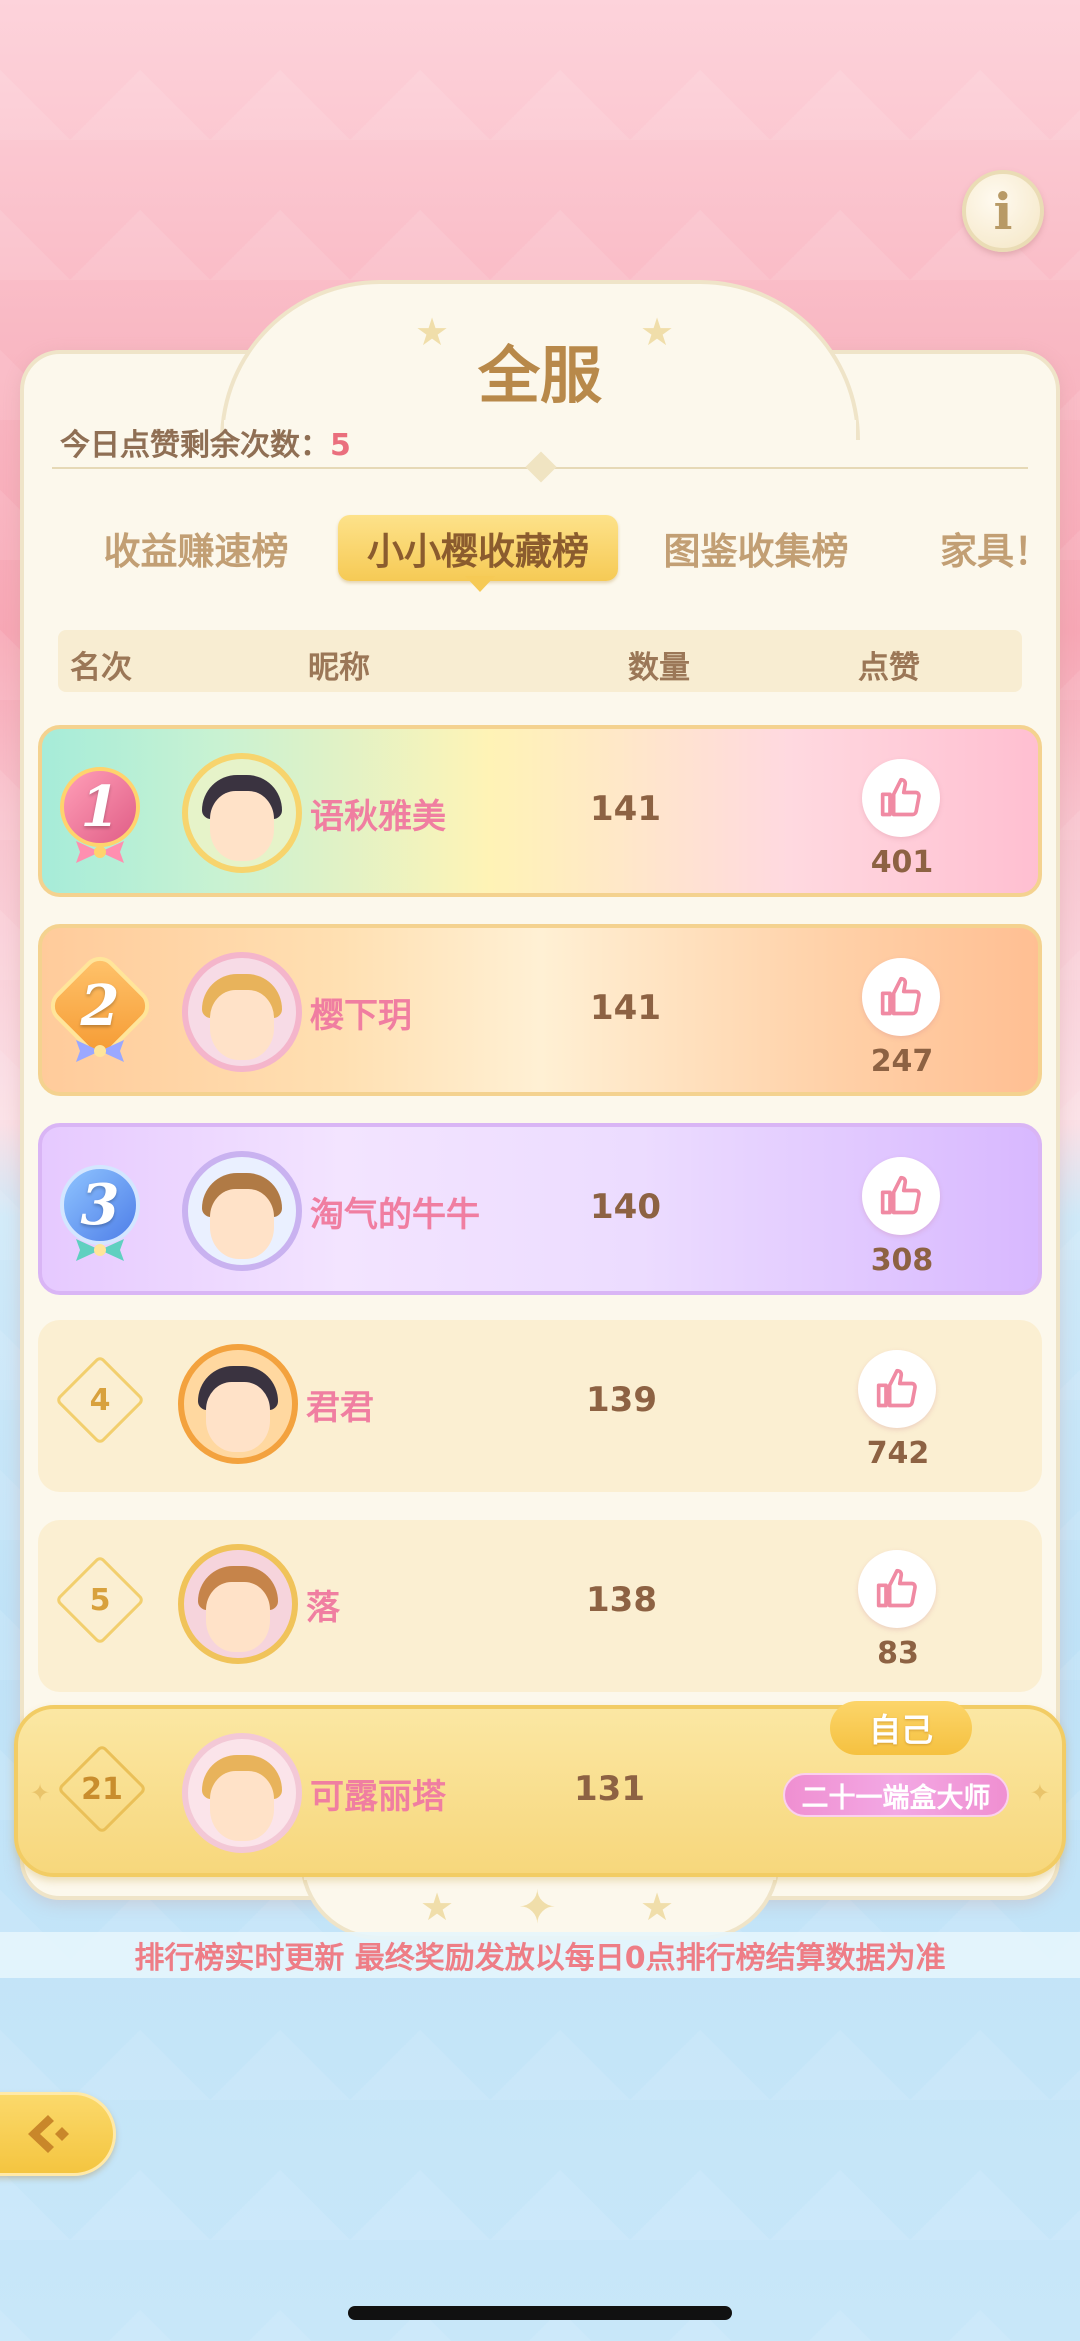  What do you see at coordinates (540, 1606) in the screenshot?
I see `leaderboard-row: 5 落 138 83` at bounding box center [540, 1606].